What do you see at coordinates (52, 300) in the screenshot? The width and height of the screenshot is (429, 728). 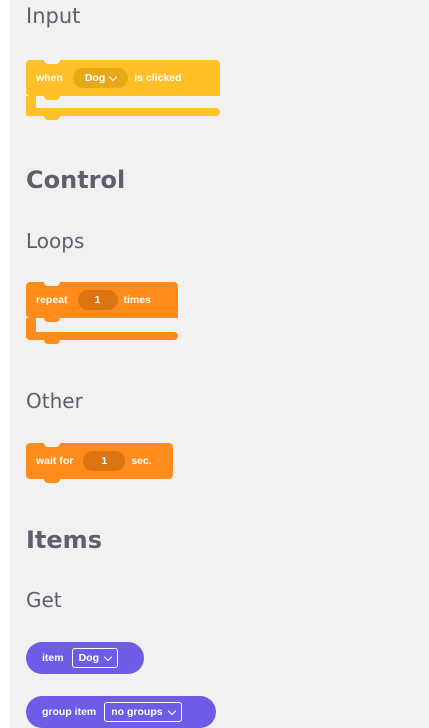 I see `repeat-label: repeat` at bounding box center [52, 300].